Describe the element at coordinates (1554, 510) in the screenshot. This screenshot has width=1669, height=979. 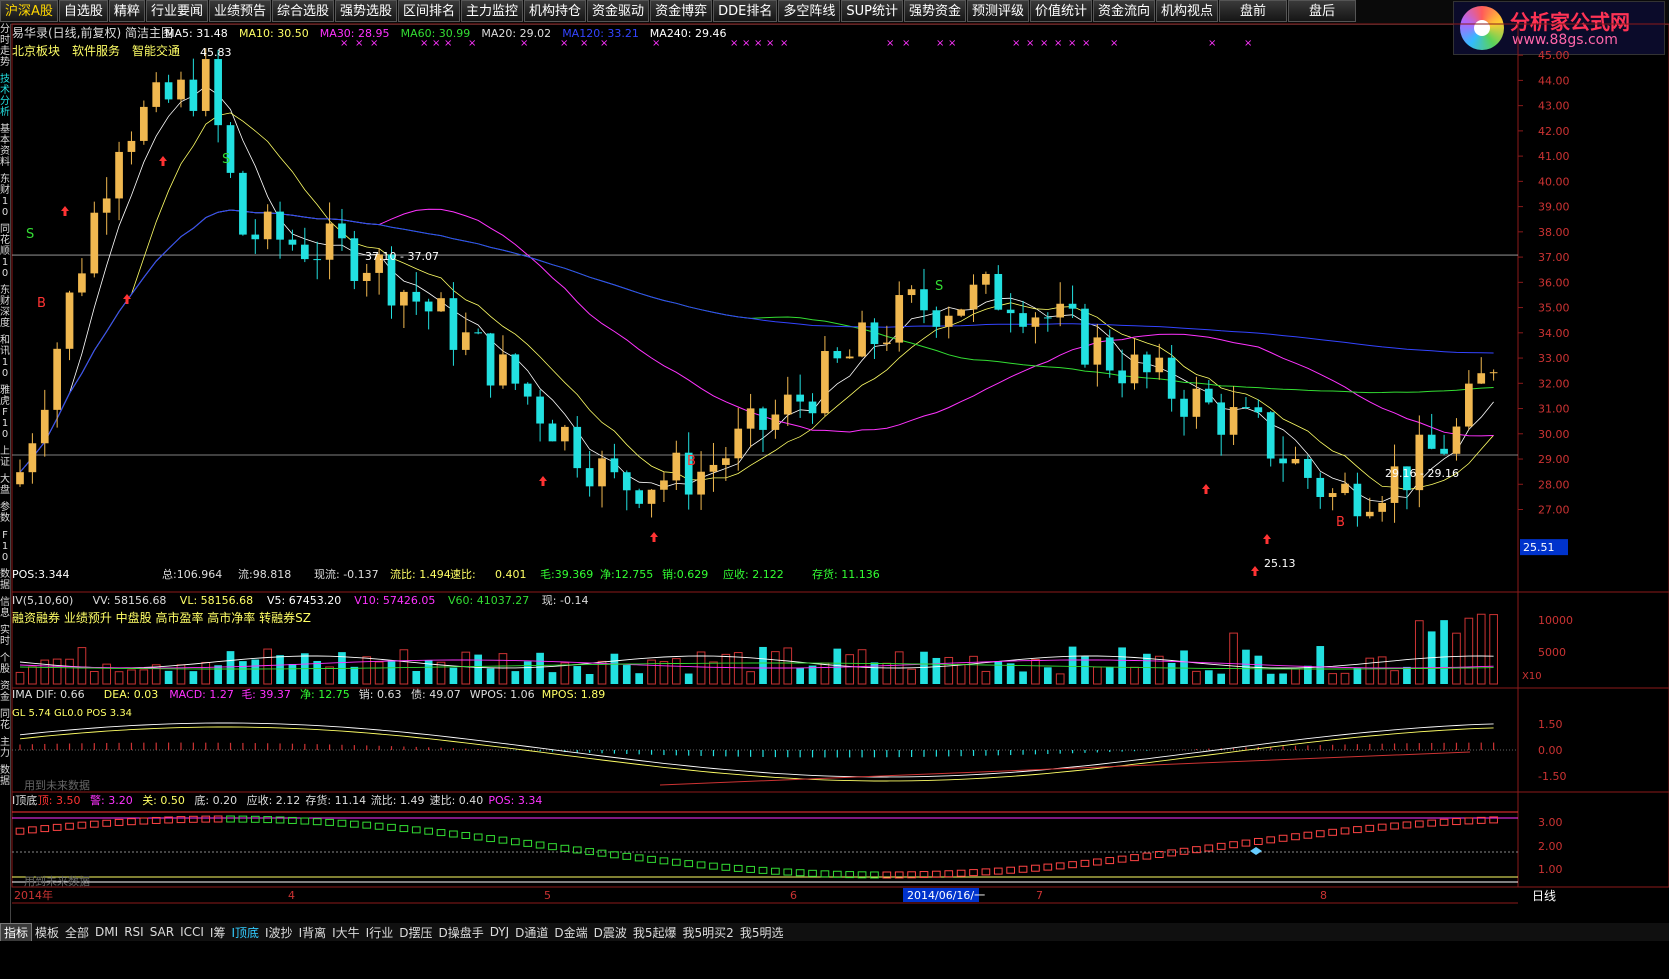
I see `price-label-18: 27.00` at that location.